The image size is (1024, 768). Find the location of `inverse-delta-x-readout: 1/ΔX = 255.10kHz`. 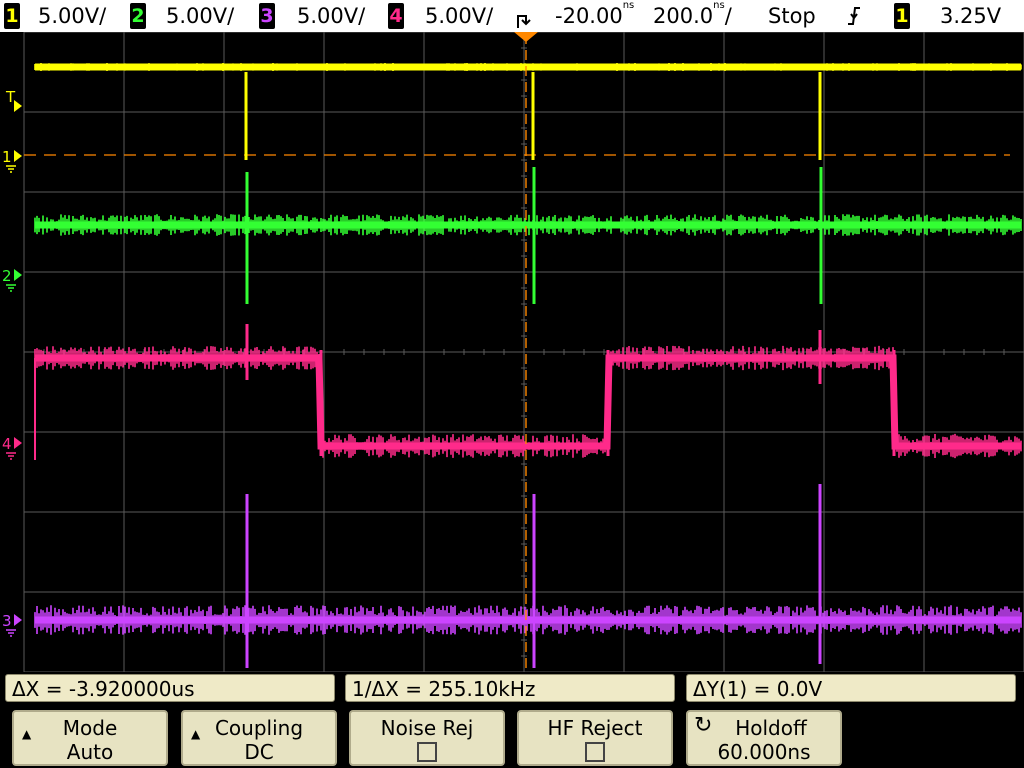

inverse-delta-x-readout: 1/ΔX = 255.10kHz is located at coordinates (510, 688).